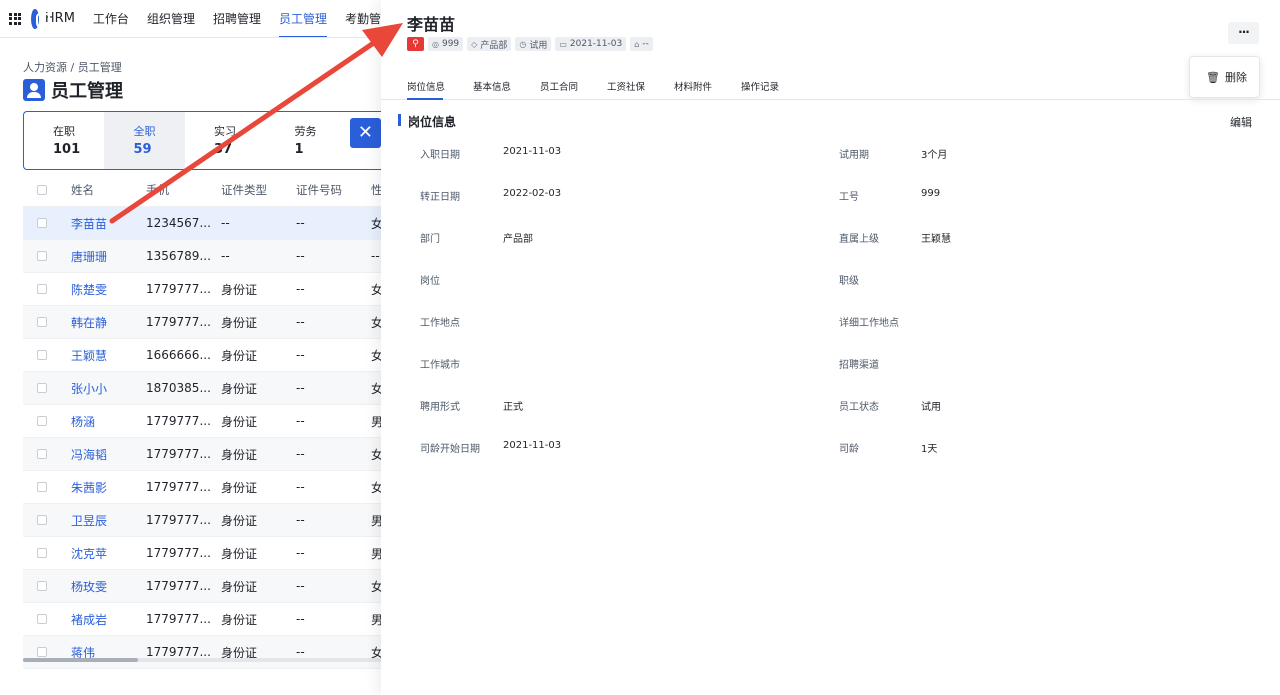  Describe the element at coordinates (108, 586) in the screenshot. I see `cell-name: 杨玫雯` at that location.